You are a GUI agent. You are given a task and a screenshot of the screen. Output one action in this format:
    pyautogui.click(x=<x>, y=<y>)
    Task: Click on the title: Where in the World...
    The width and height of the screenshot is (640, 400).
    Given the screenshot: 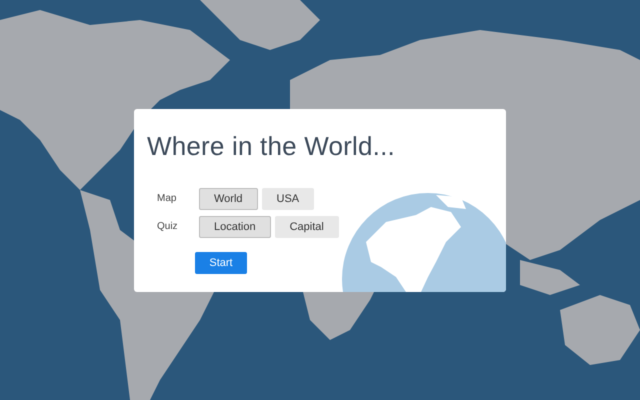 What is the action you would take?
    pyautogui.click(x=271, y=146)
    